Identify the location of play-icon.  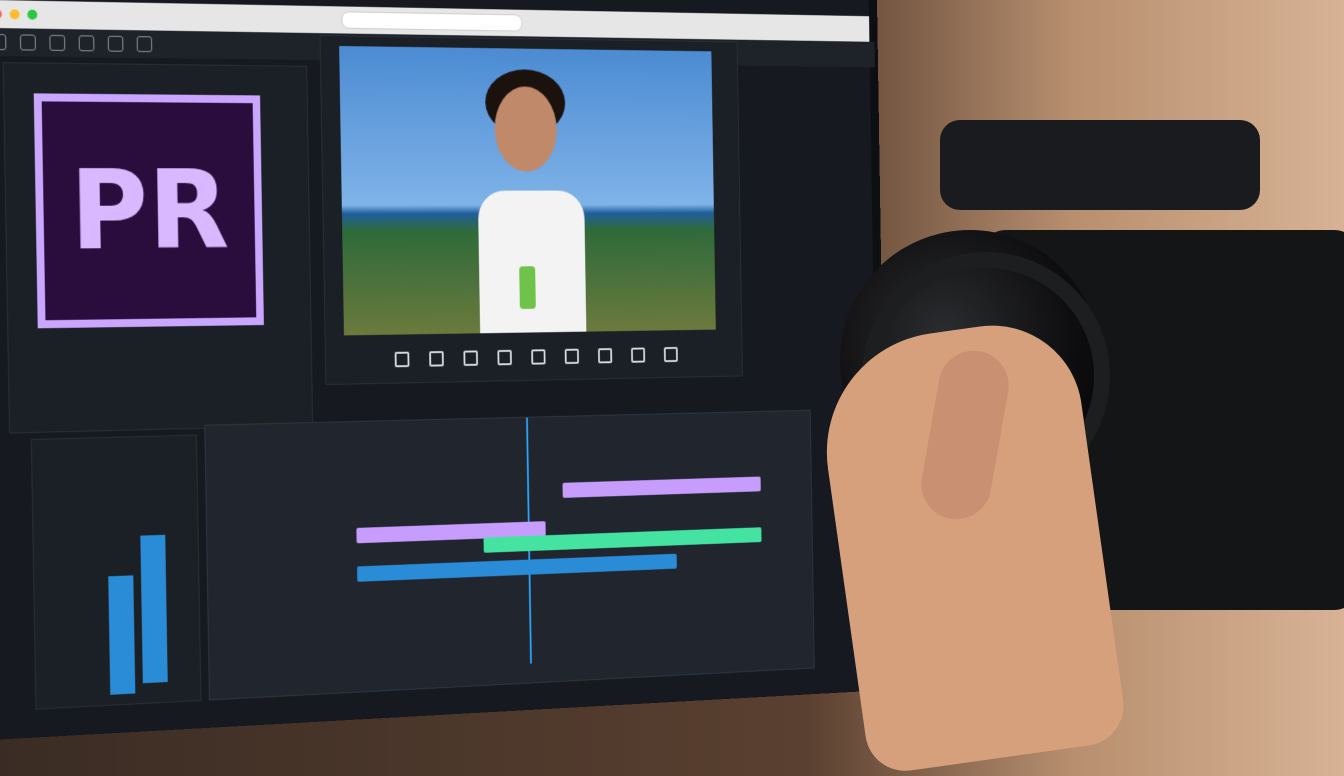
(605, 356).